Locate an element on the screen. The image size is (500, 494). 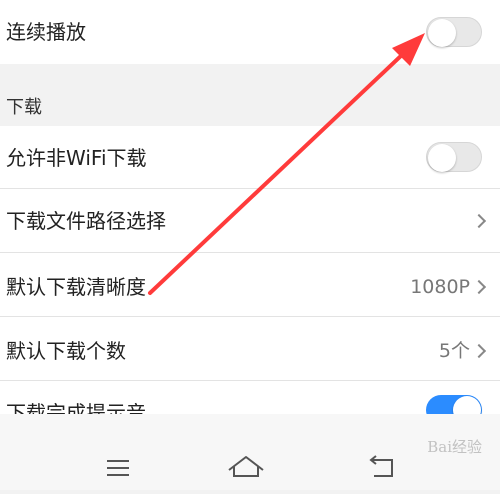
completion-sound-toggle is located at coordinates (454, 405).